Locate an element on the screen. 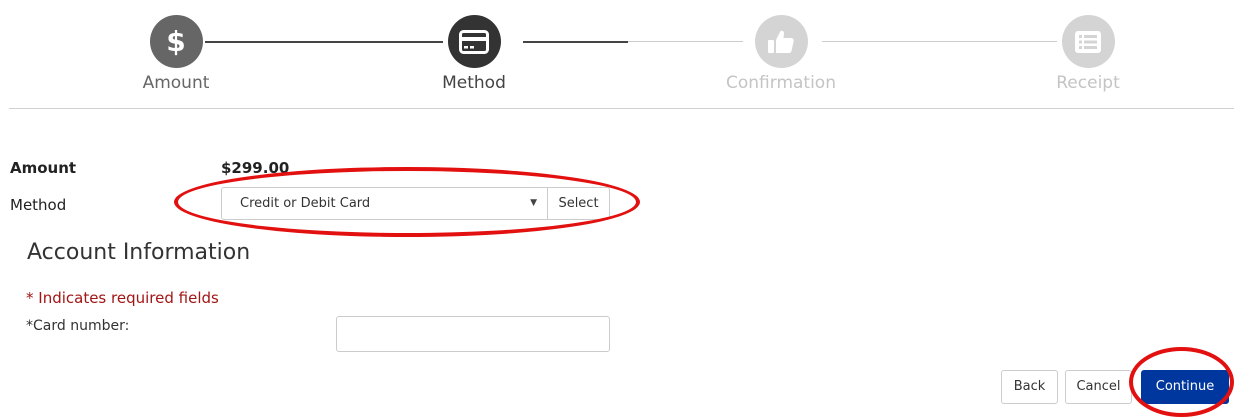 This screenshot has height=417, width=1234. payment-method-select: Credit or Debit Card ▼ is located at coordinates (384, 203).